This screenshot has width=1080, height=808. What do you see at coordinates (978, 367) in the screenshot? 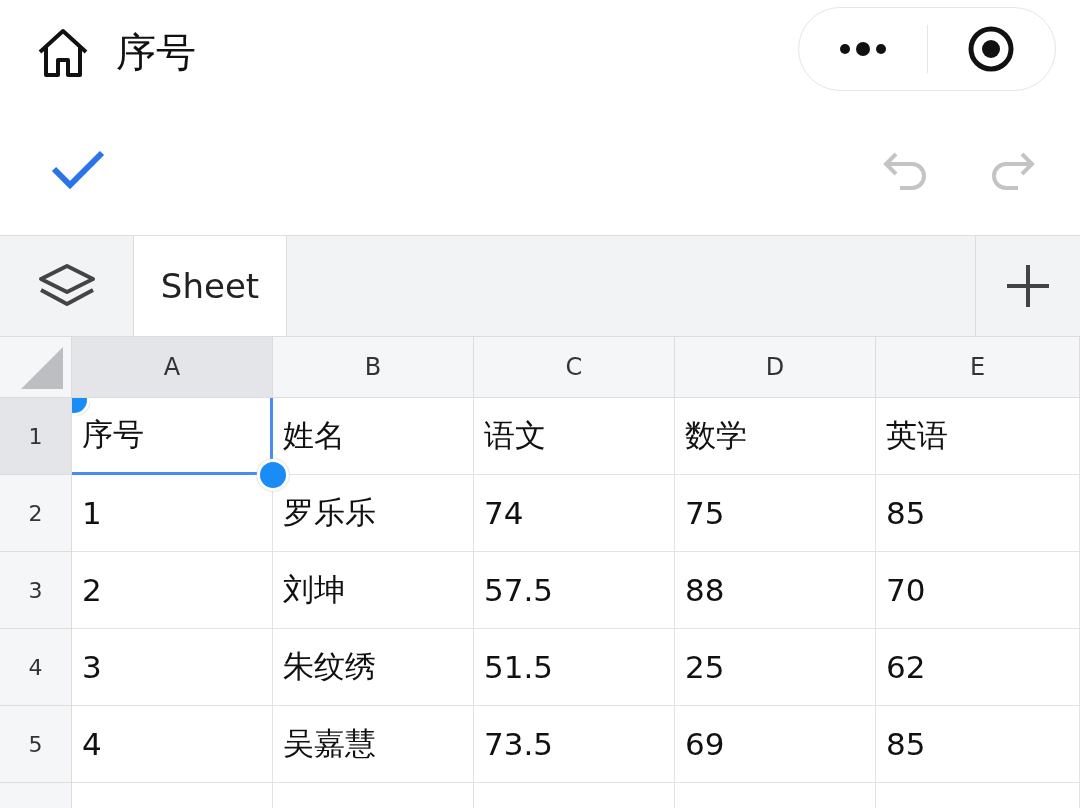
I see `column-header: E` at bounding box center [978, 367].